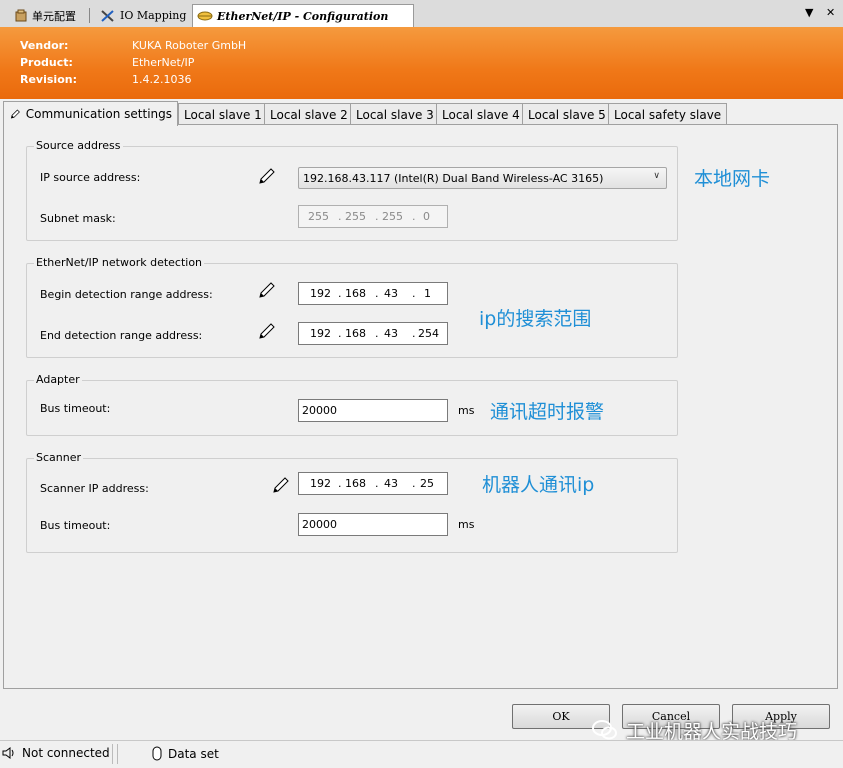  I want to click on tab-label: Local slave 3, so click(395, 114).